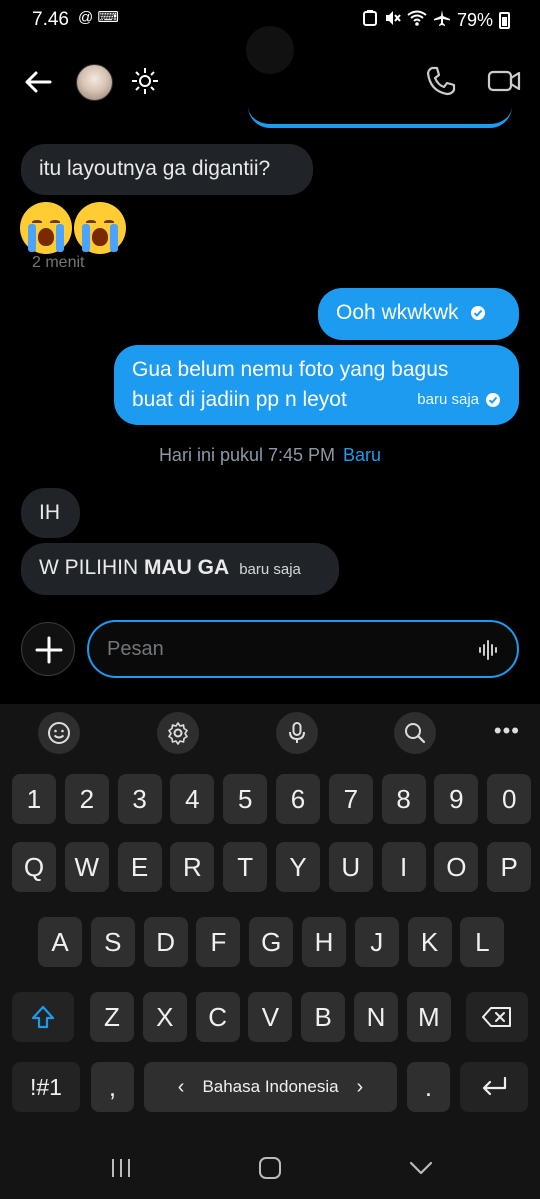 Image resolution: width=540 pixels, height=1199 pixels. What do you see at coordinates (139, 799) in the screenshot?
I see `key-3: 3` at bounding box center [139, 799].